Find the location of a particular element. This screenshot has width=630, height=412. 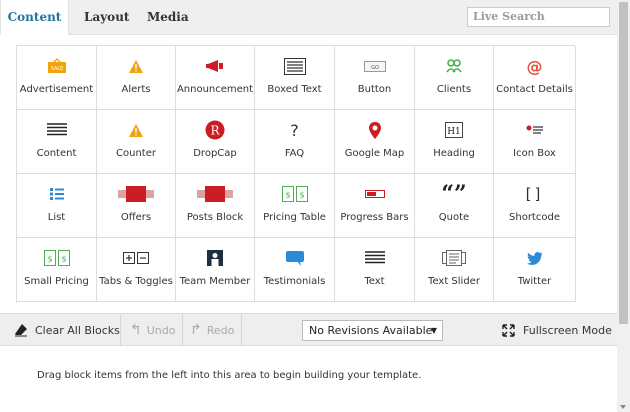

block-label: Alerts is located at coordinates (136, 89).